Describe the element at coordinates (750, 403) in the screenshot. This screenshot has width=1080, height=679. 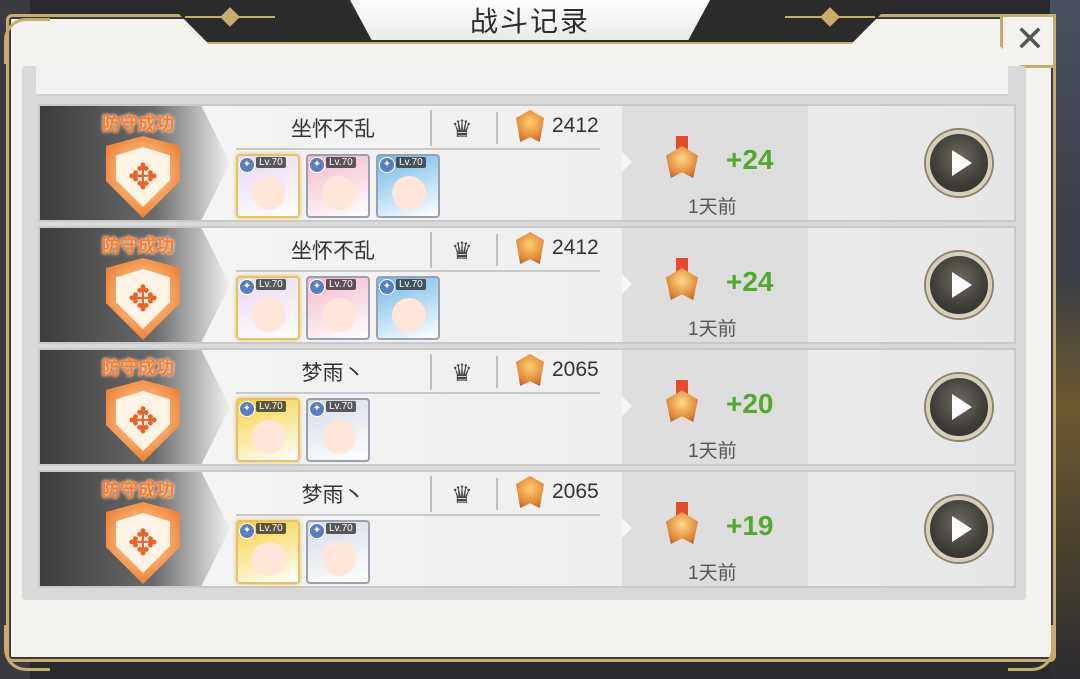
I see `score-gain: +20` at that location.